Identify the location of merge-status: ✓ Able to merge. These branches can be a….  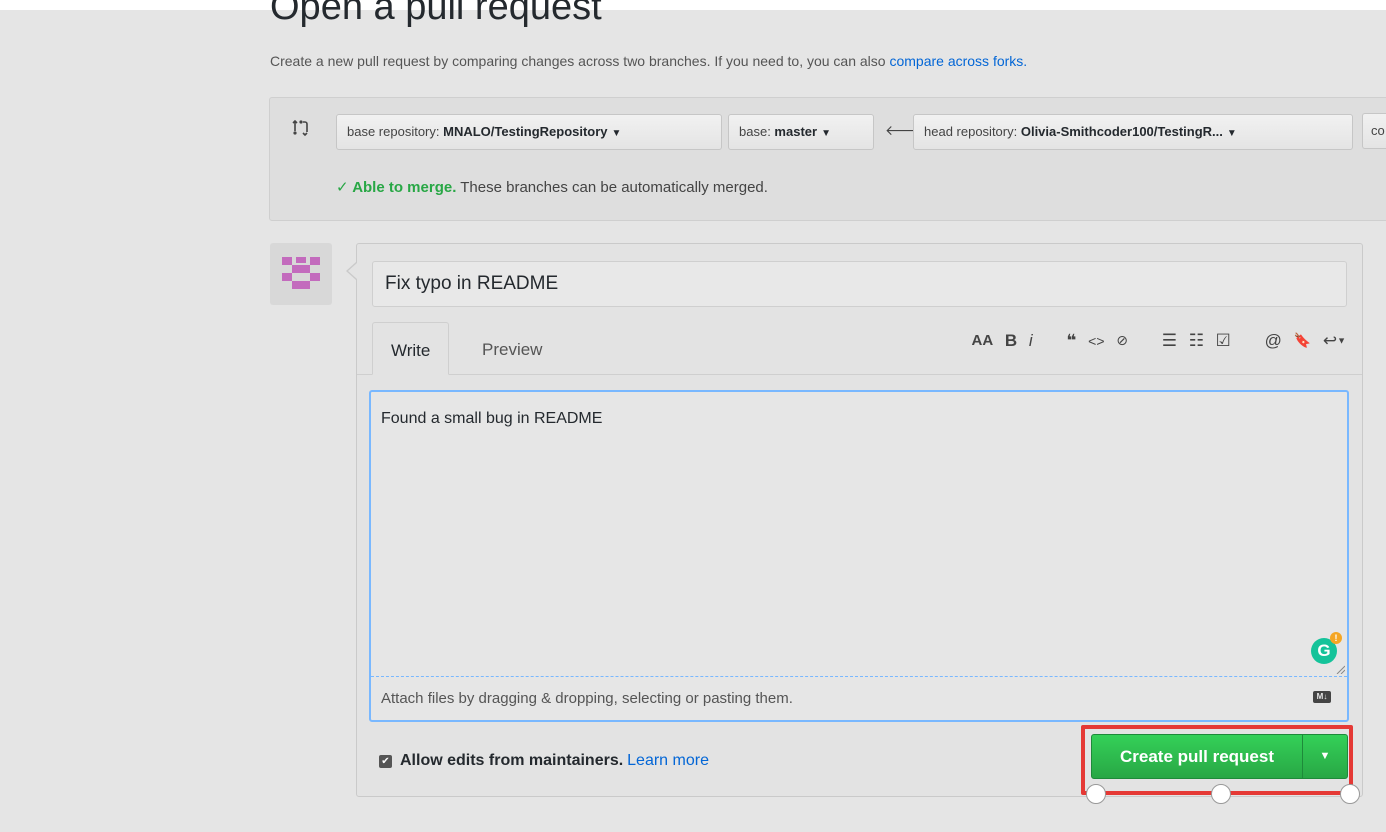
(552, 187).